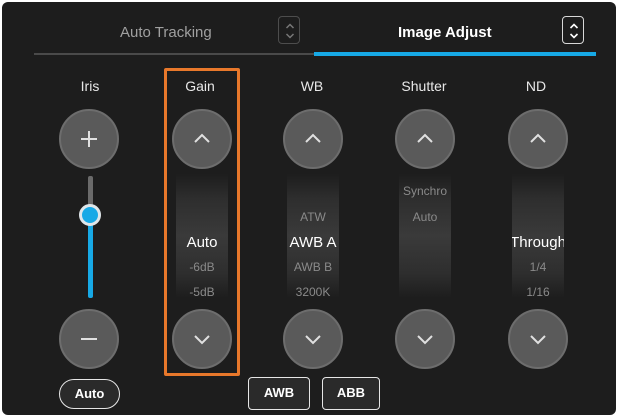 The height and width of the screenshot is (418, 619). Describe the element at coordinates (90, 215) in the screenshot. I see `iris-slider-handle` at that location.